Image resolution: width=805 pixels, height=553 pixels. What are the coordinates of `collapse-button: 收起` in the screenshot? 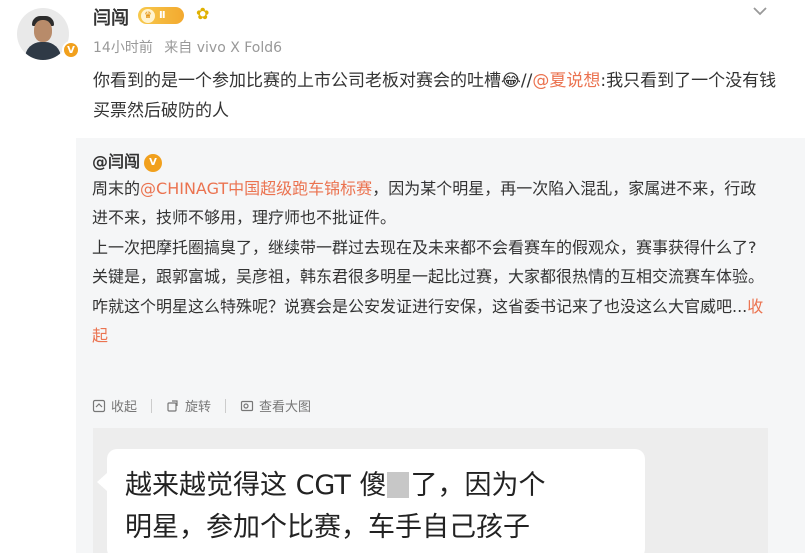 It's located at (114, 405).